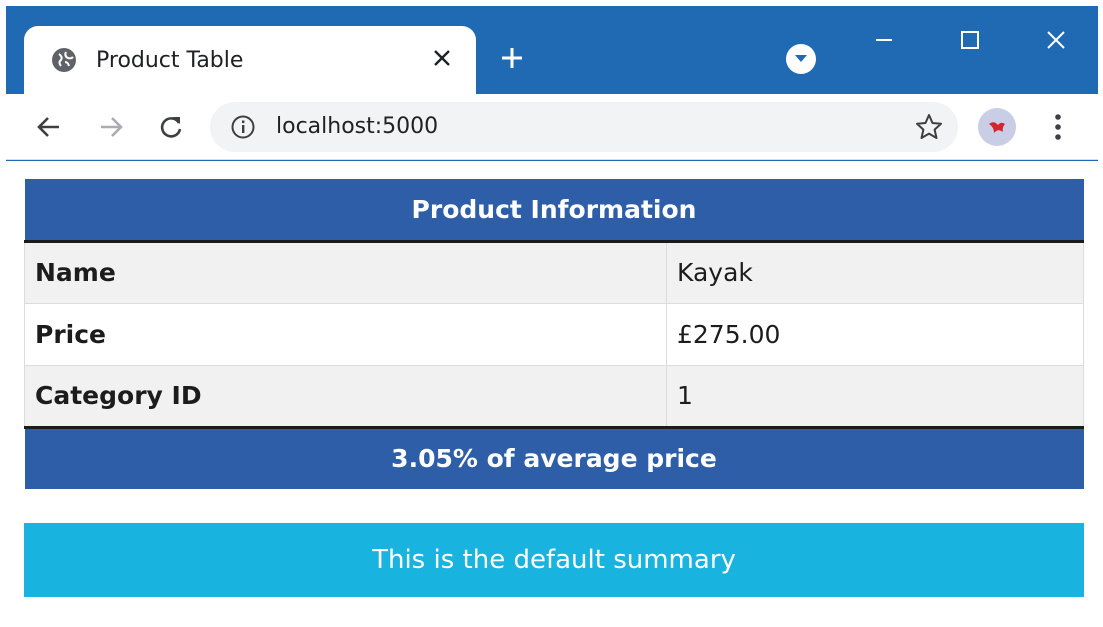 This screenshot has height=627, width=1103. I want to click on close-icon, so click(442, 58).